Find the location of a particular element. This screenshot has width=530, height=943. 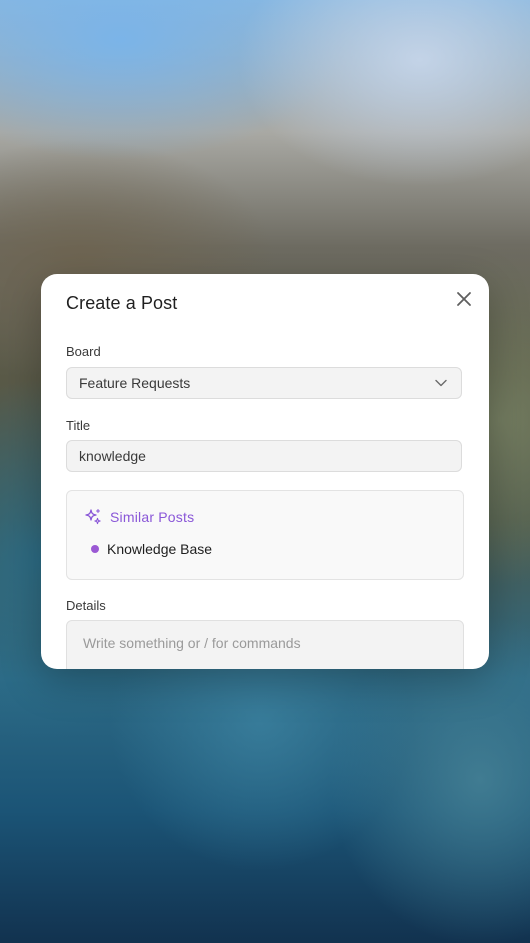

similar-posts-header: Similar Posts is located at coordinates (139, 517).